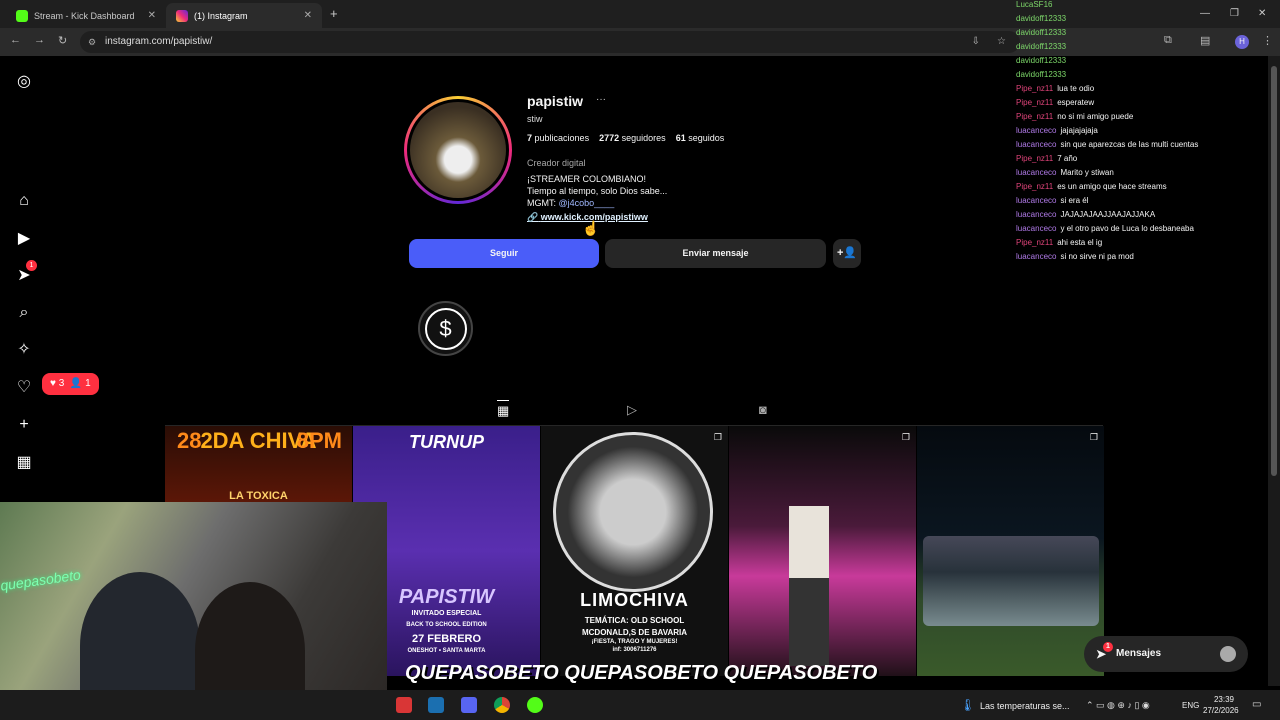 This screenshot has height=720, width=1280. I want to click on chat-text: es un amigo que hace streams, so click(1112, 186).